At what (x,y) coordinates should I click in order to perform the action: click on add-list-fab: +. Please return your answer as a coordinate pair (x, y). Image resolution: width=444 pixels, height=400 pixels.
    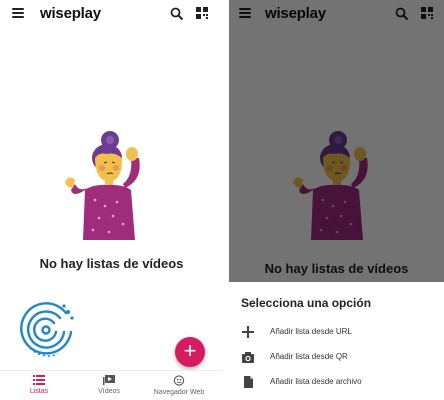
    Looking at the image, I should click on (190, 352).